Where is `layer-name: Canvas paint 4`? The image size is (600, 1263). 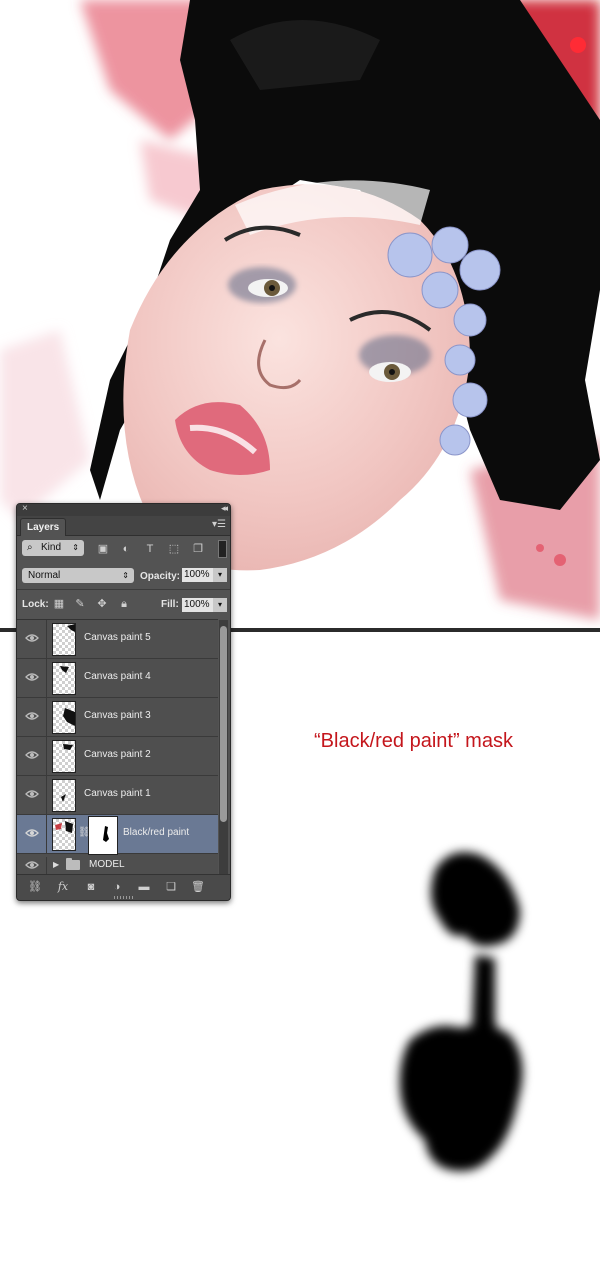
layer-name: Canvas paint 4 is located at coordinates (117, 676).